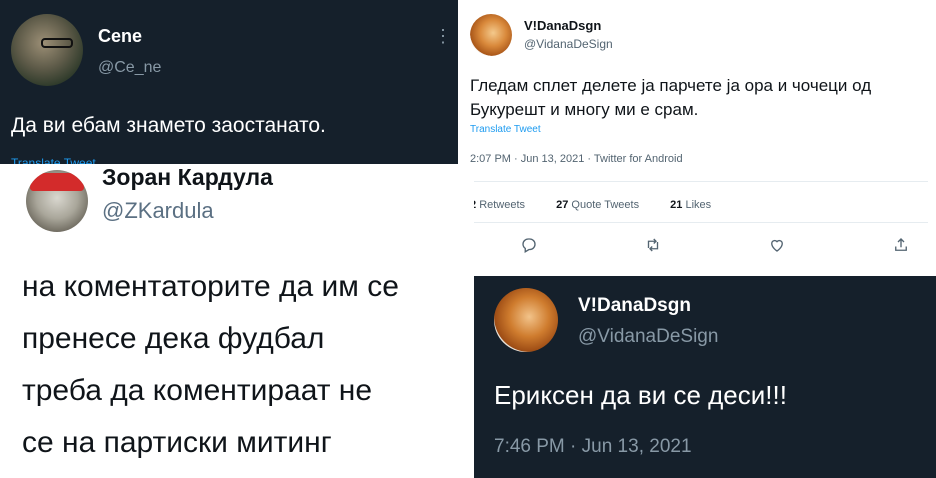  I want to click on tweet-text: Да ви ебам знамето заостанато., so click(168, 125).